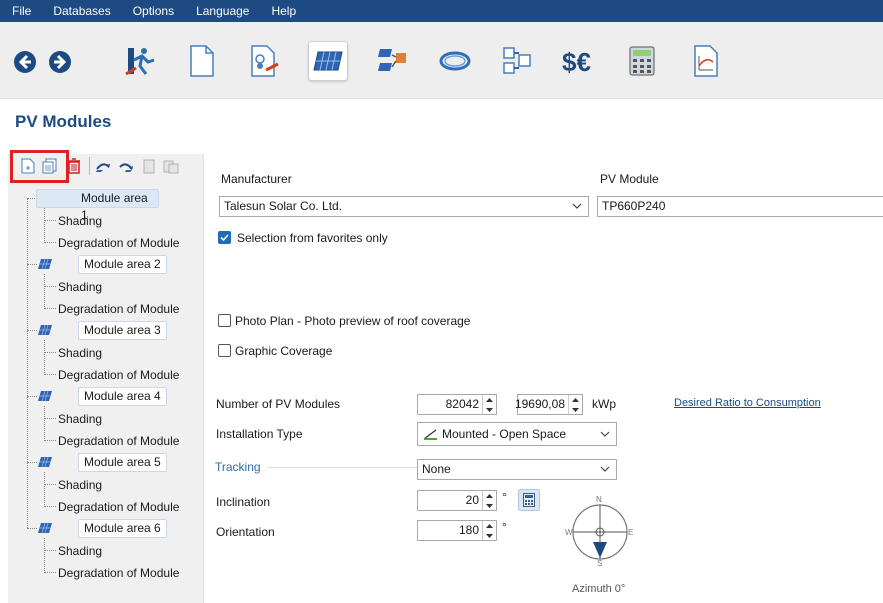 Image resolution: width=883 pixels, height=603 pixels. I want to click on open-space-mount-icon, so click(430, 434).